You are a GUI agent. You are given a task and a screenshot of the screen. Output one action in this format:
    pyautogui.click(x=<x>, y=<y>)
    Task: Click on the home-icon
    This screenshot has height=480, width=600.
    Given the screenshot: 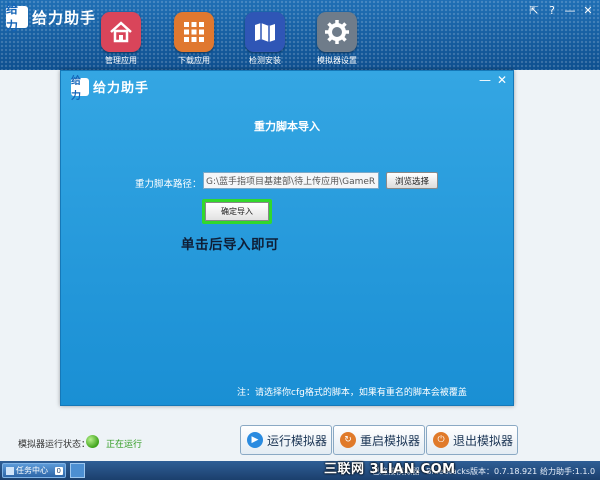 What is the action you would take?
    pyautogui.click(x=121, y=32)
    